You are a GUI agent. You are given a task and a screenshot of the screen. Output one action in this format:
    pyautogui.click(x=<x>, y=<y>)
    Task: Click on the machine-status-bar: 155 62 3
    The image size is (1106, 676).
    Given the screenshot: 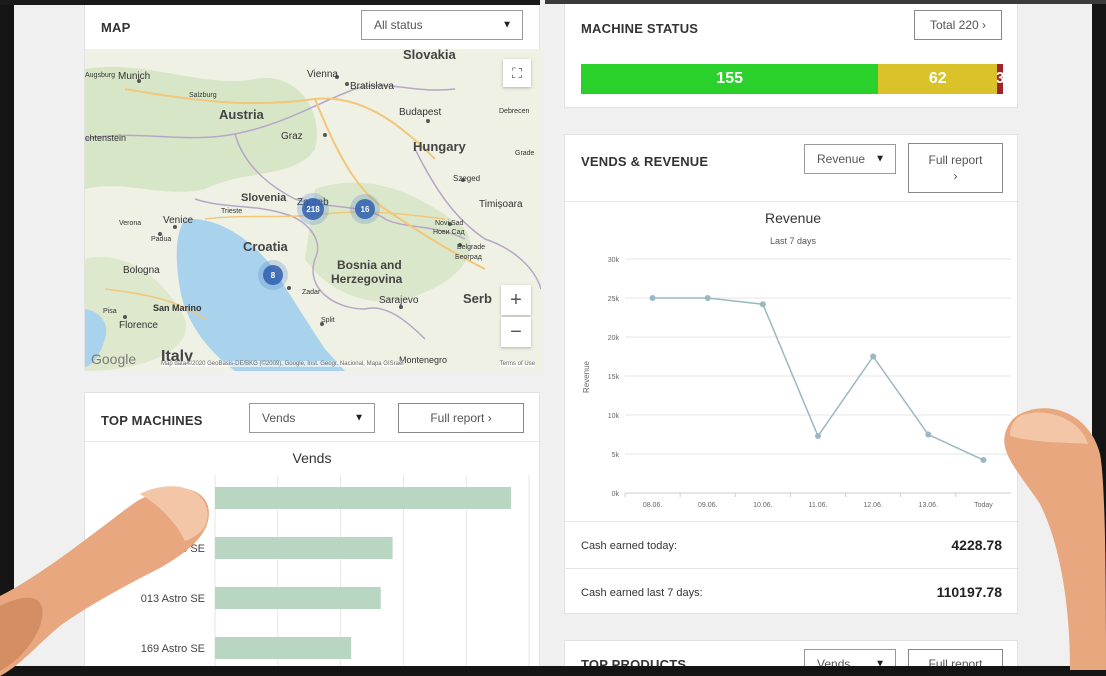 What is the action you would take?
    pyautogui.click(x=792, y=79)
    